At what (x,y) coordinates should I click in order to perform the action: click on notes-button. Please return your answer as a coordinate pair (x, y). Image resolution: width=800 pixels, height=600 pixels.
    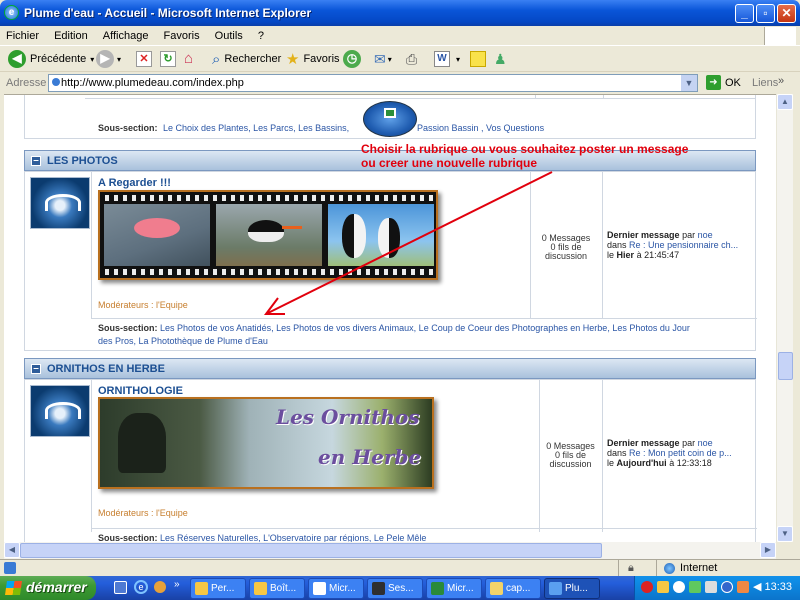
    Looking at the image, I should click on (478, 59).